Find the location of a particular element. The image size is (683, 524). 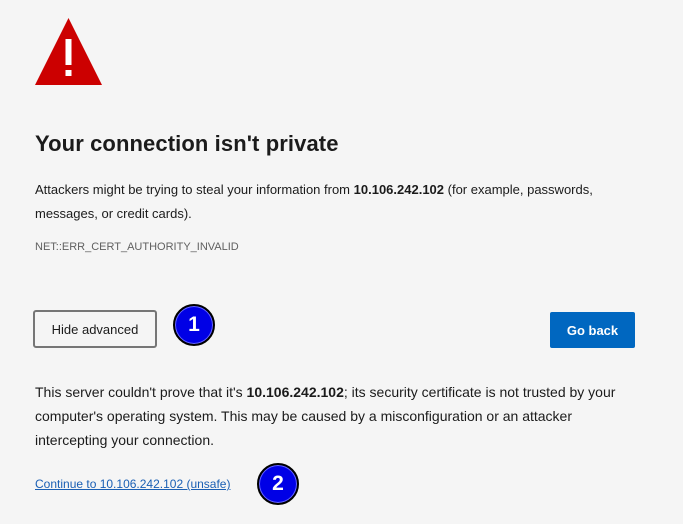

explanation-host: 10.106.242.102 is located at coordinates (295, 392).